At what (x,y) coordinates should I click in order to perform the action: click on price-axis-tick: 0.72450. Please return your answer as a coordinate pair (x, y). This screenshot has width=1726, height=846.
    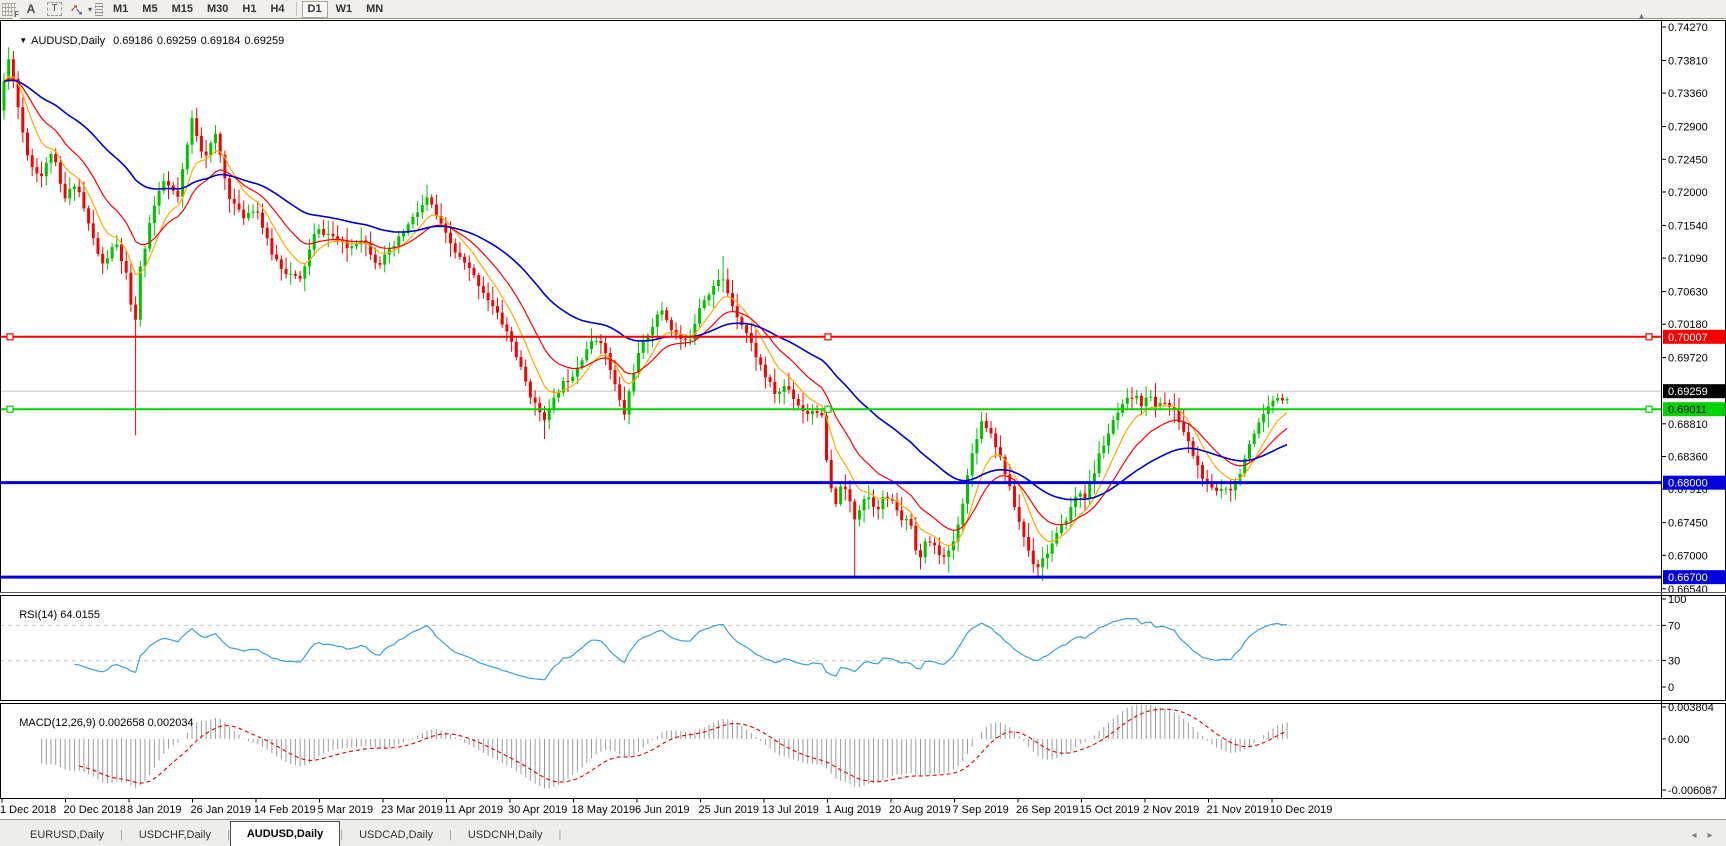
    Looking at the image, I should click on (1688, 160).